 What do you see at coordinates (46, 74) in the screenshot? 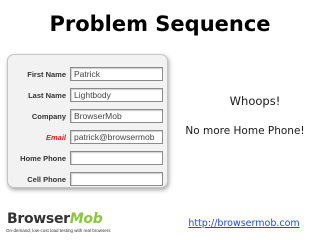
I see `first-name-label: First Name` at bounding box center [46, 74].